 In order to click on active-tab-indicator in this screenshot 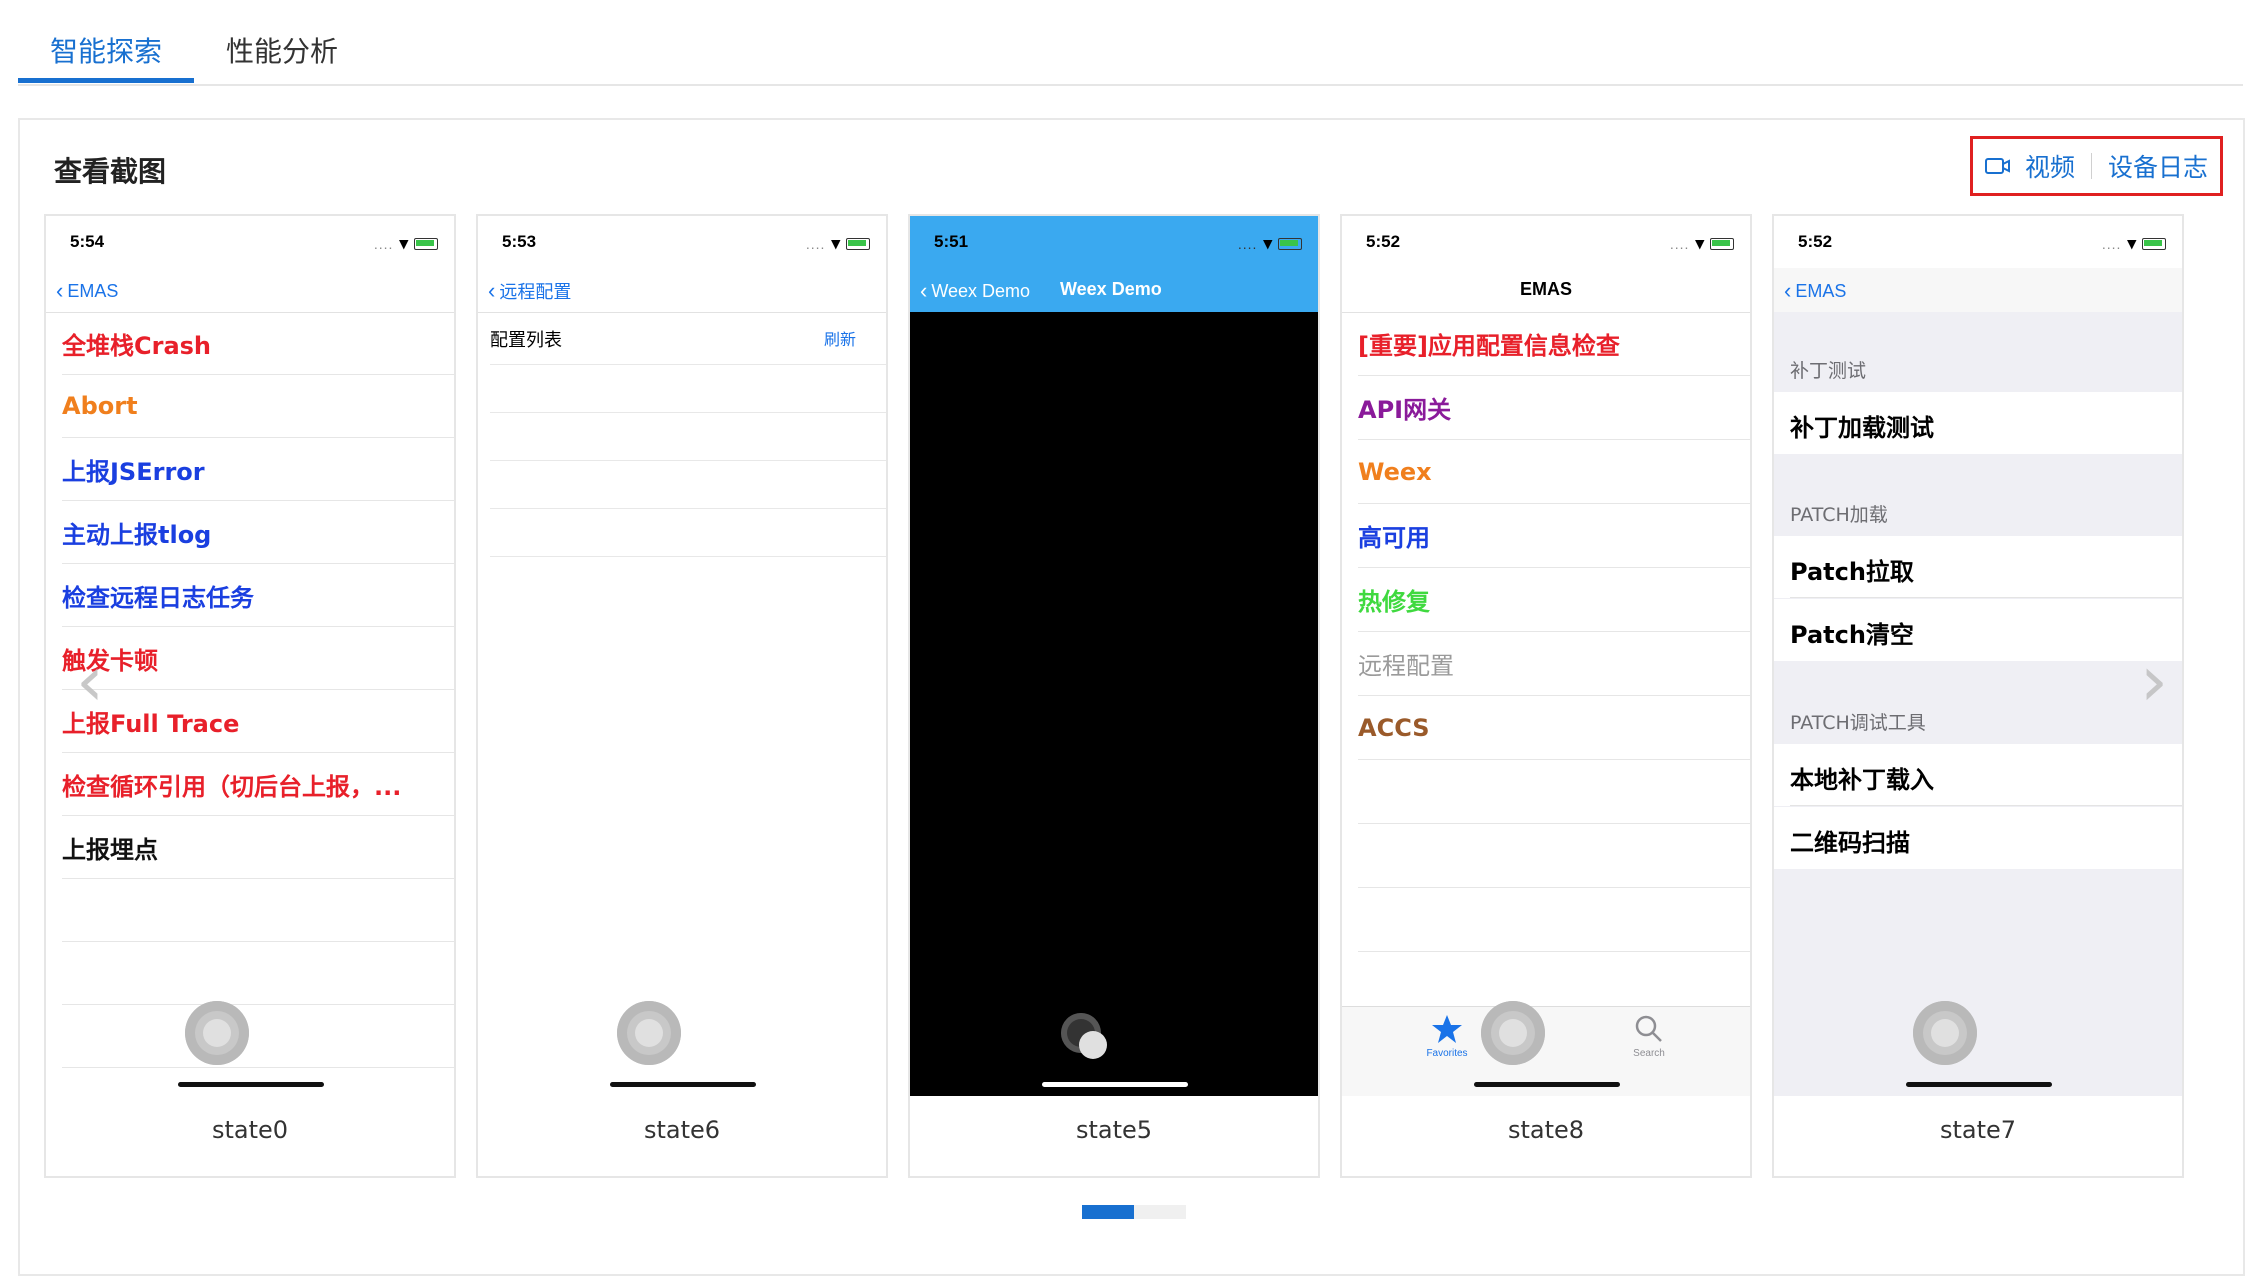, I will do `click(106, 80)`.